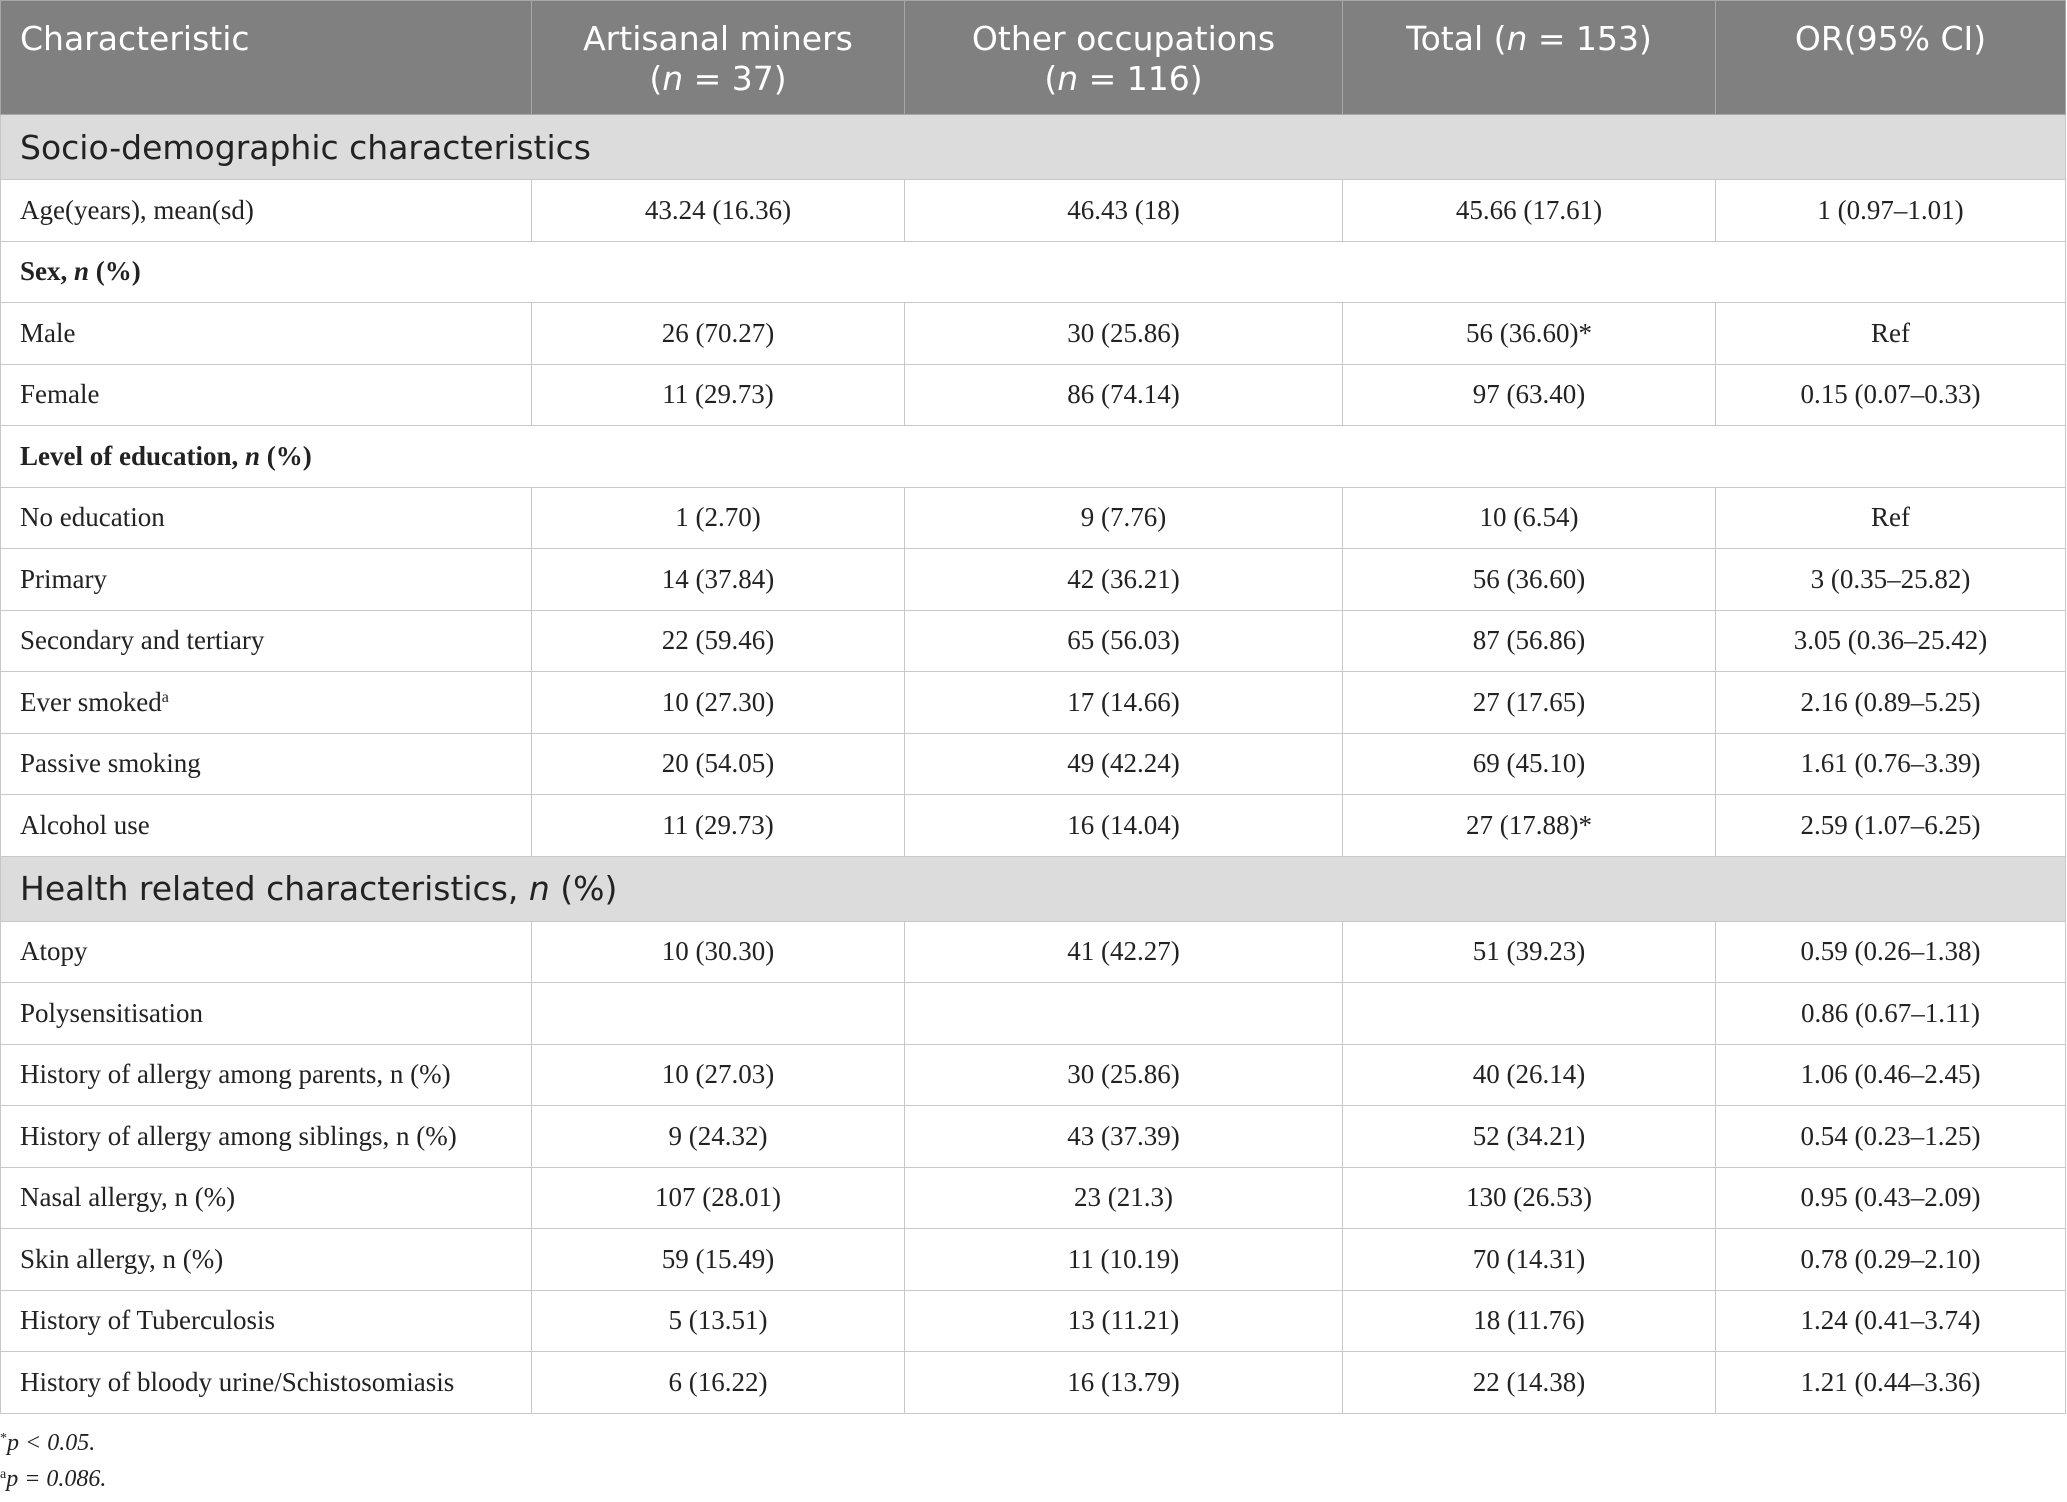 The width and height of the screenshot is (2067, 1502). Describe the element at coordinates (286, 455) in the screenshot. I see `subhead-education-suffix: (%)` at that location.